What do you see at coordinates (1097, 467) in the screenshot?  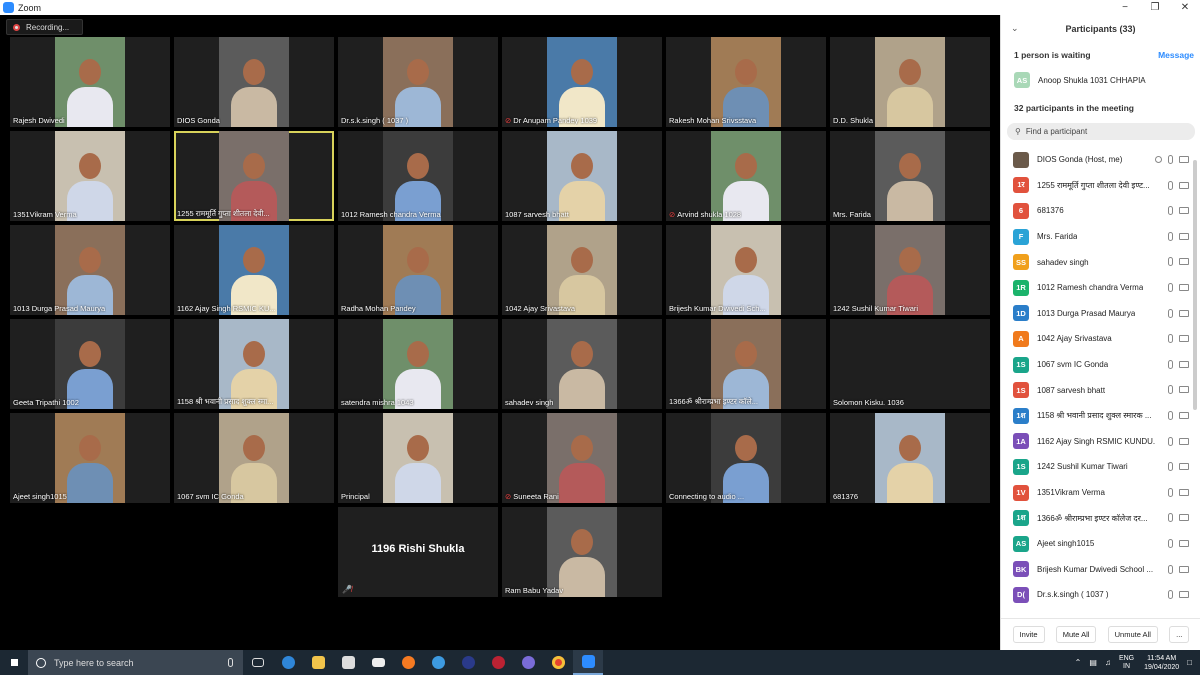 I see `participant-row: 1S 1242 Sushil Kumar Tiwari` at bounding box center [1097, 467].